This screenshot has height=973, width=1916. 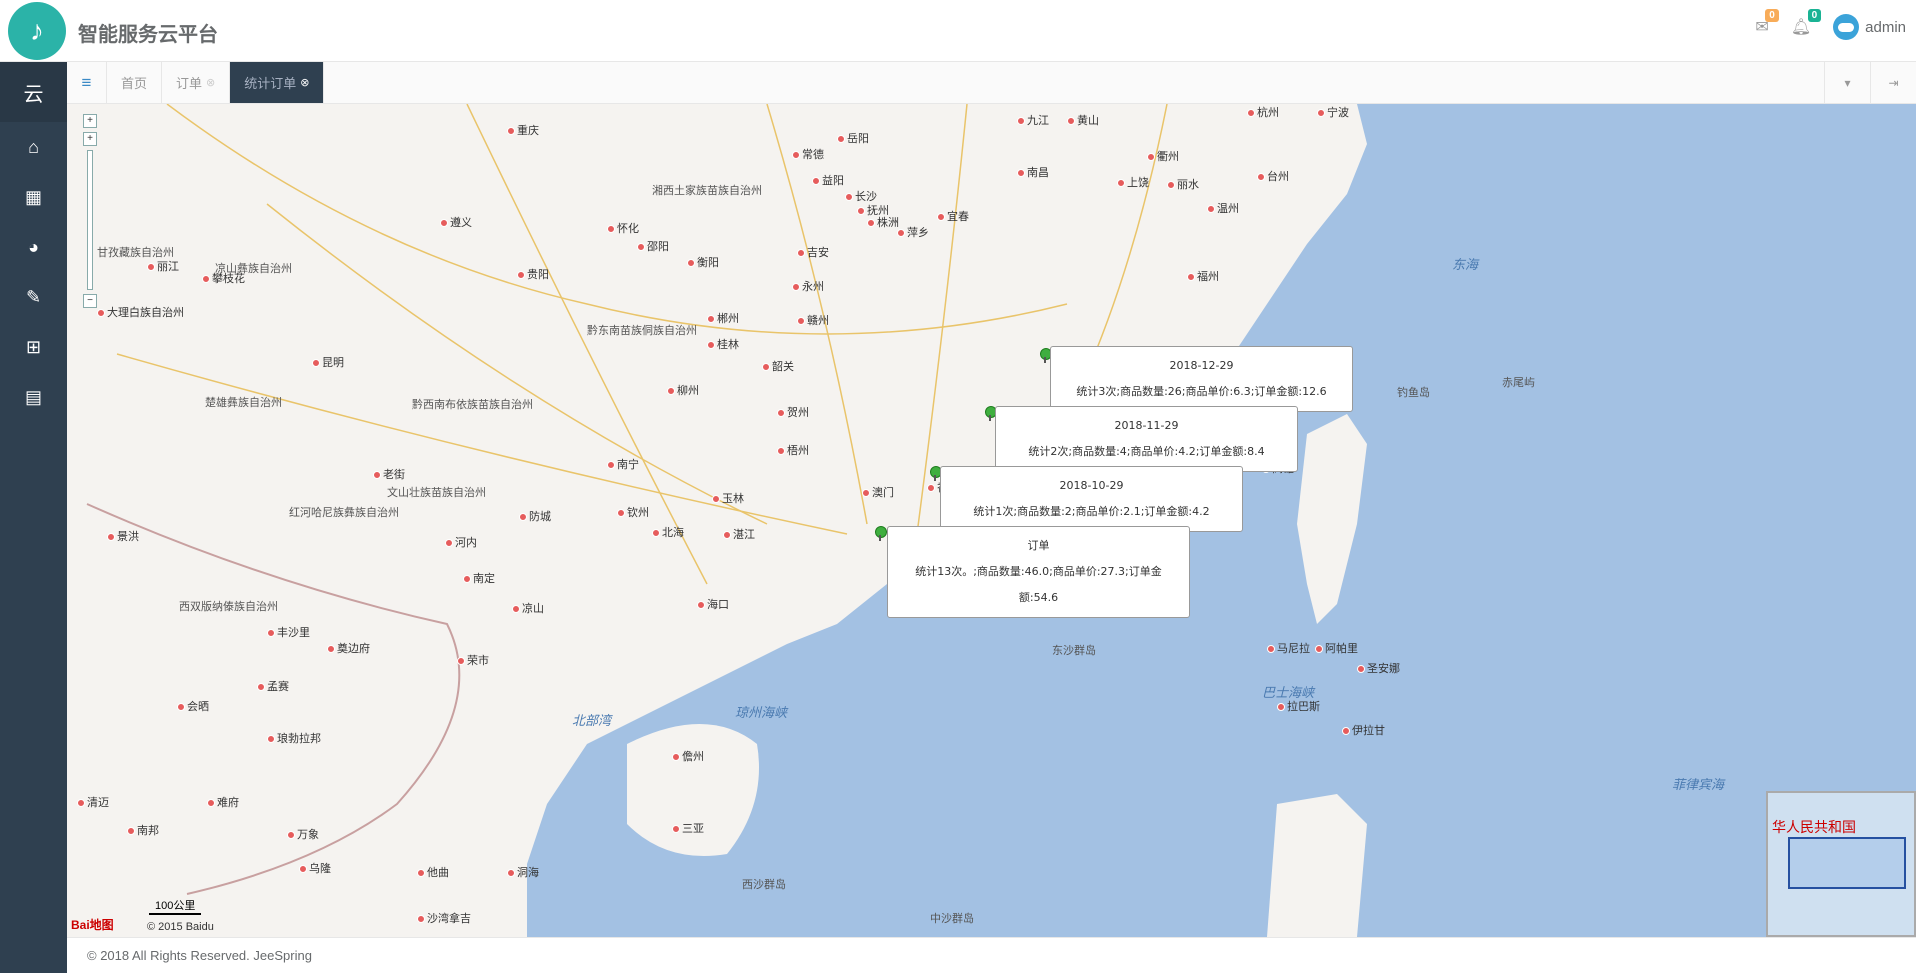 What do you see at coordinates (444, 918) in the screenshot?
I see `city-label: 沙湾拿吉` at bounding box center [444, 918].